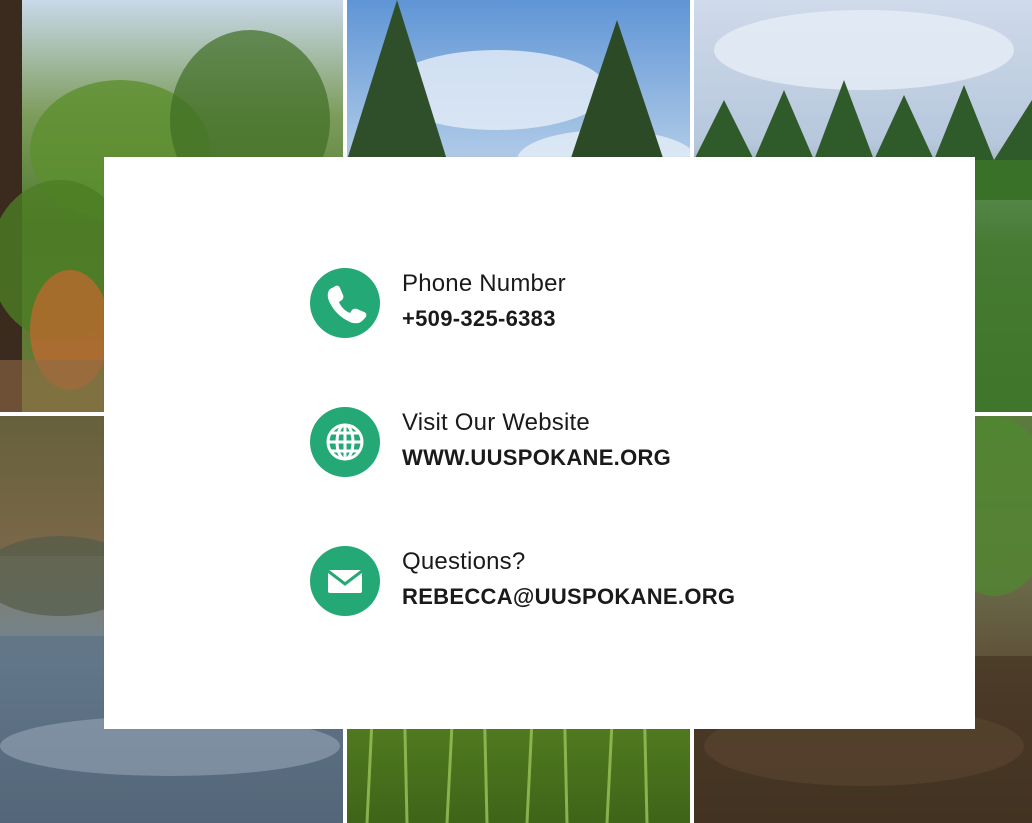 This screenshot has height=823, width=1032. I want to click on contact-phone: Phone Number +509-325-6383, so click(590, 304).